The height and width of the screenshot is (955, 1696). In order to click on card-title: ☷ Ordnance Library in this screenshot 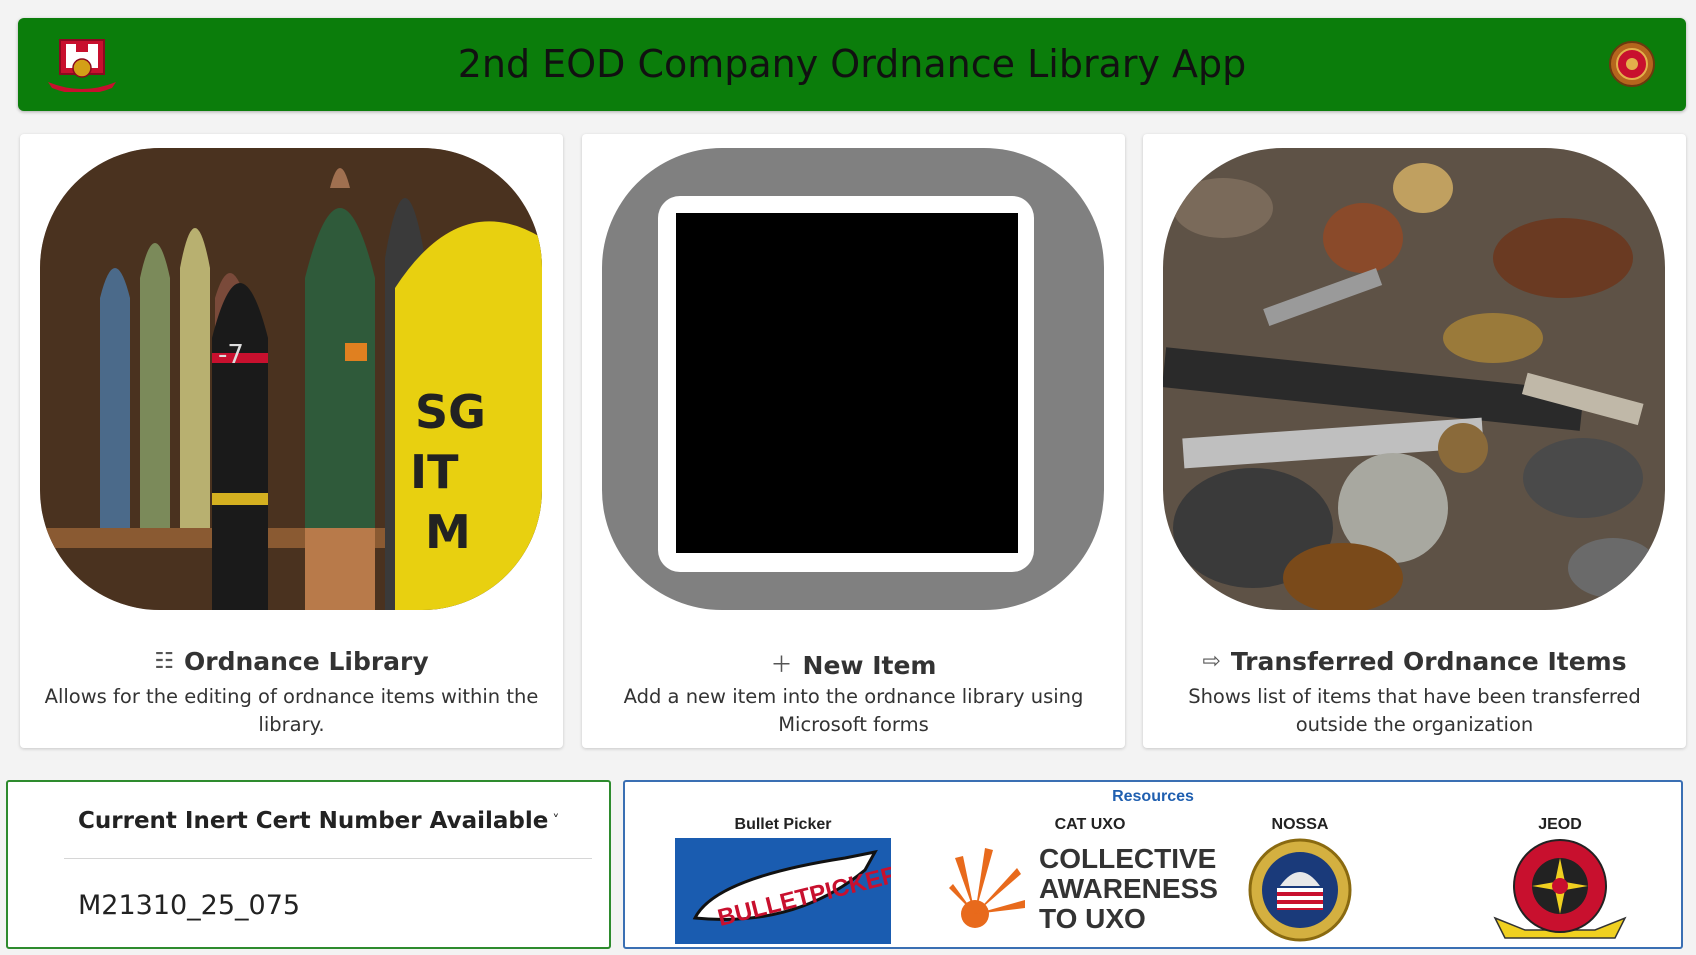, I will do `click(291, 661)`.